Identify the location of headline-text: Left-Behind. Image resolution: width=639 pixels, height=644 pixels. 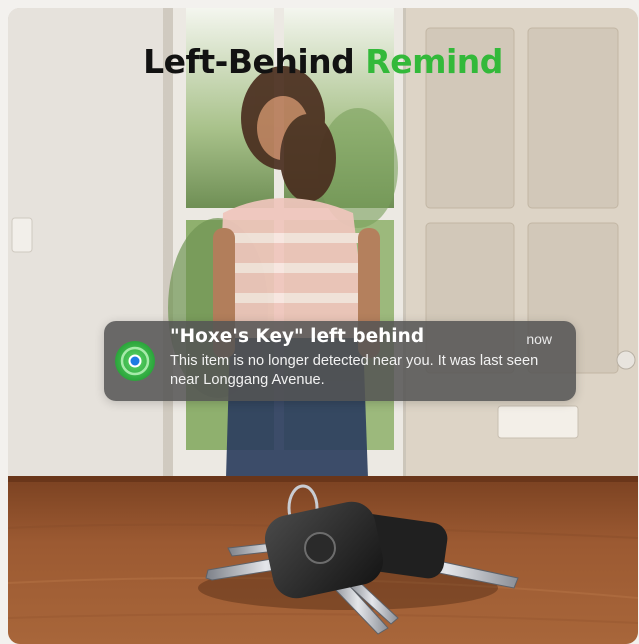
(249, 61).